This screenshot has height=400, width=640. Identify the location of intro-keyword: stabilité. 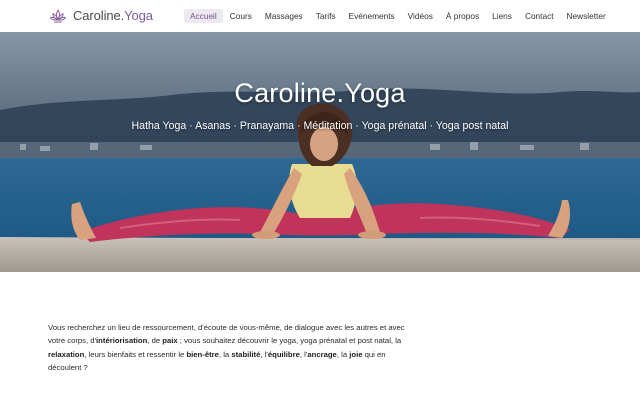
(246, 354).